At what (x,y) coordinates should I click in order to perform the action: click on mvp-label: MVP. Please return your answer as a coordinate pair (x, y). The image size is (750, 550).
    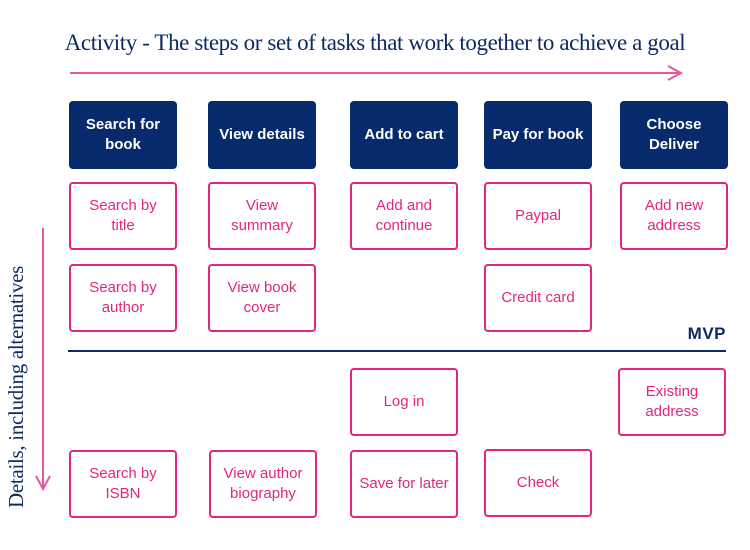
    Looking at the image, I should click on (706, 333).